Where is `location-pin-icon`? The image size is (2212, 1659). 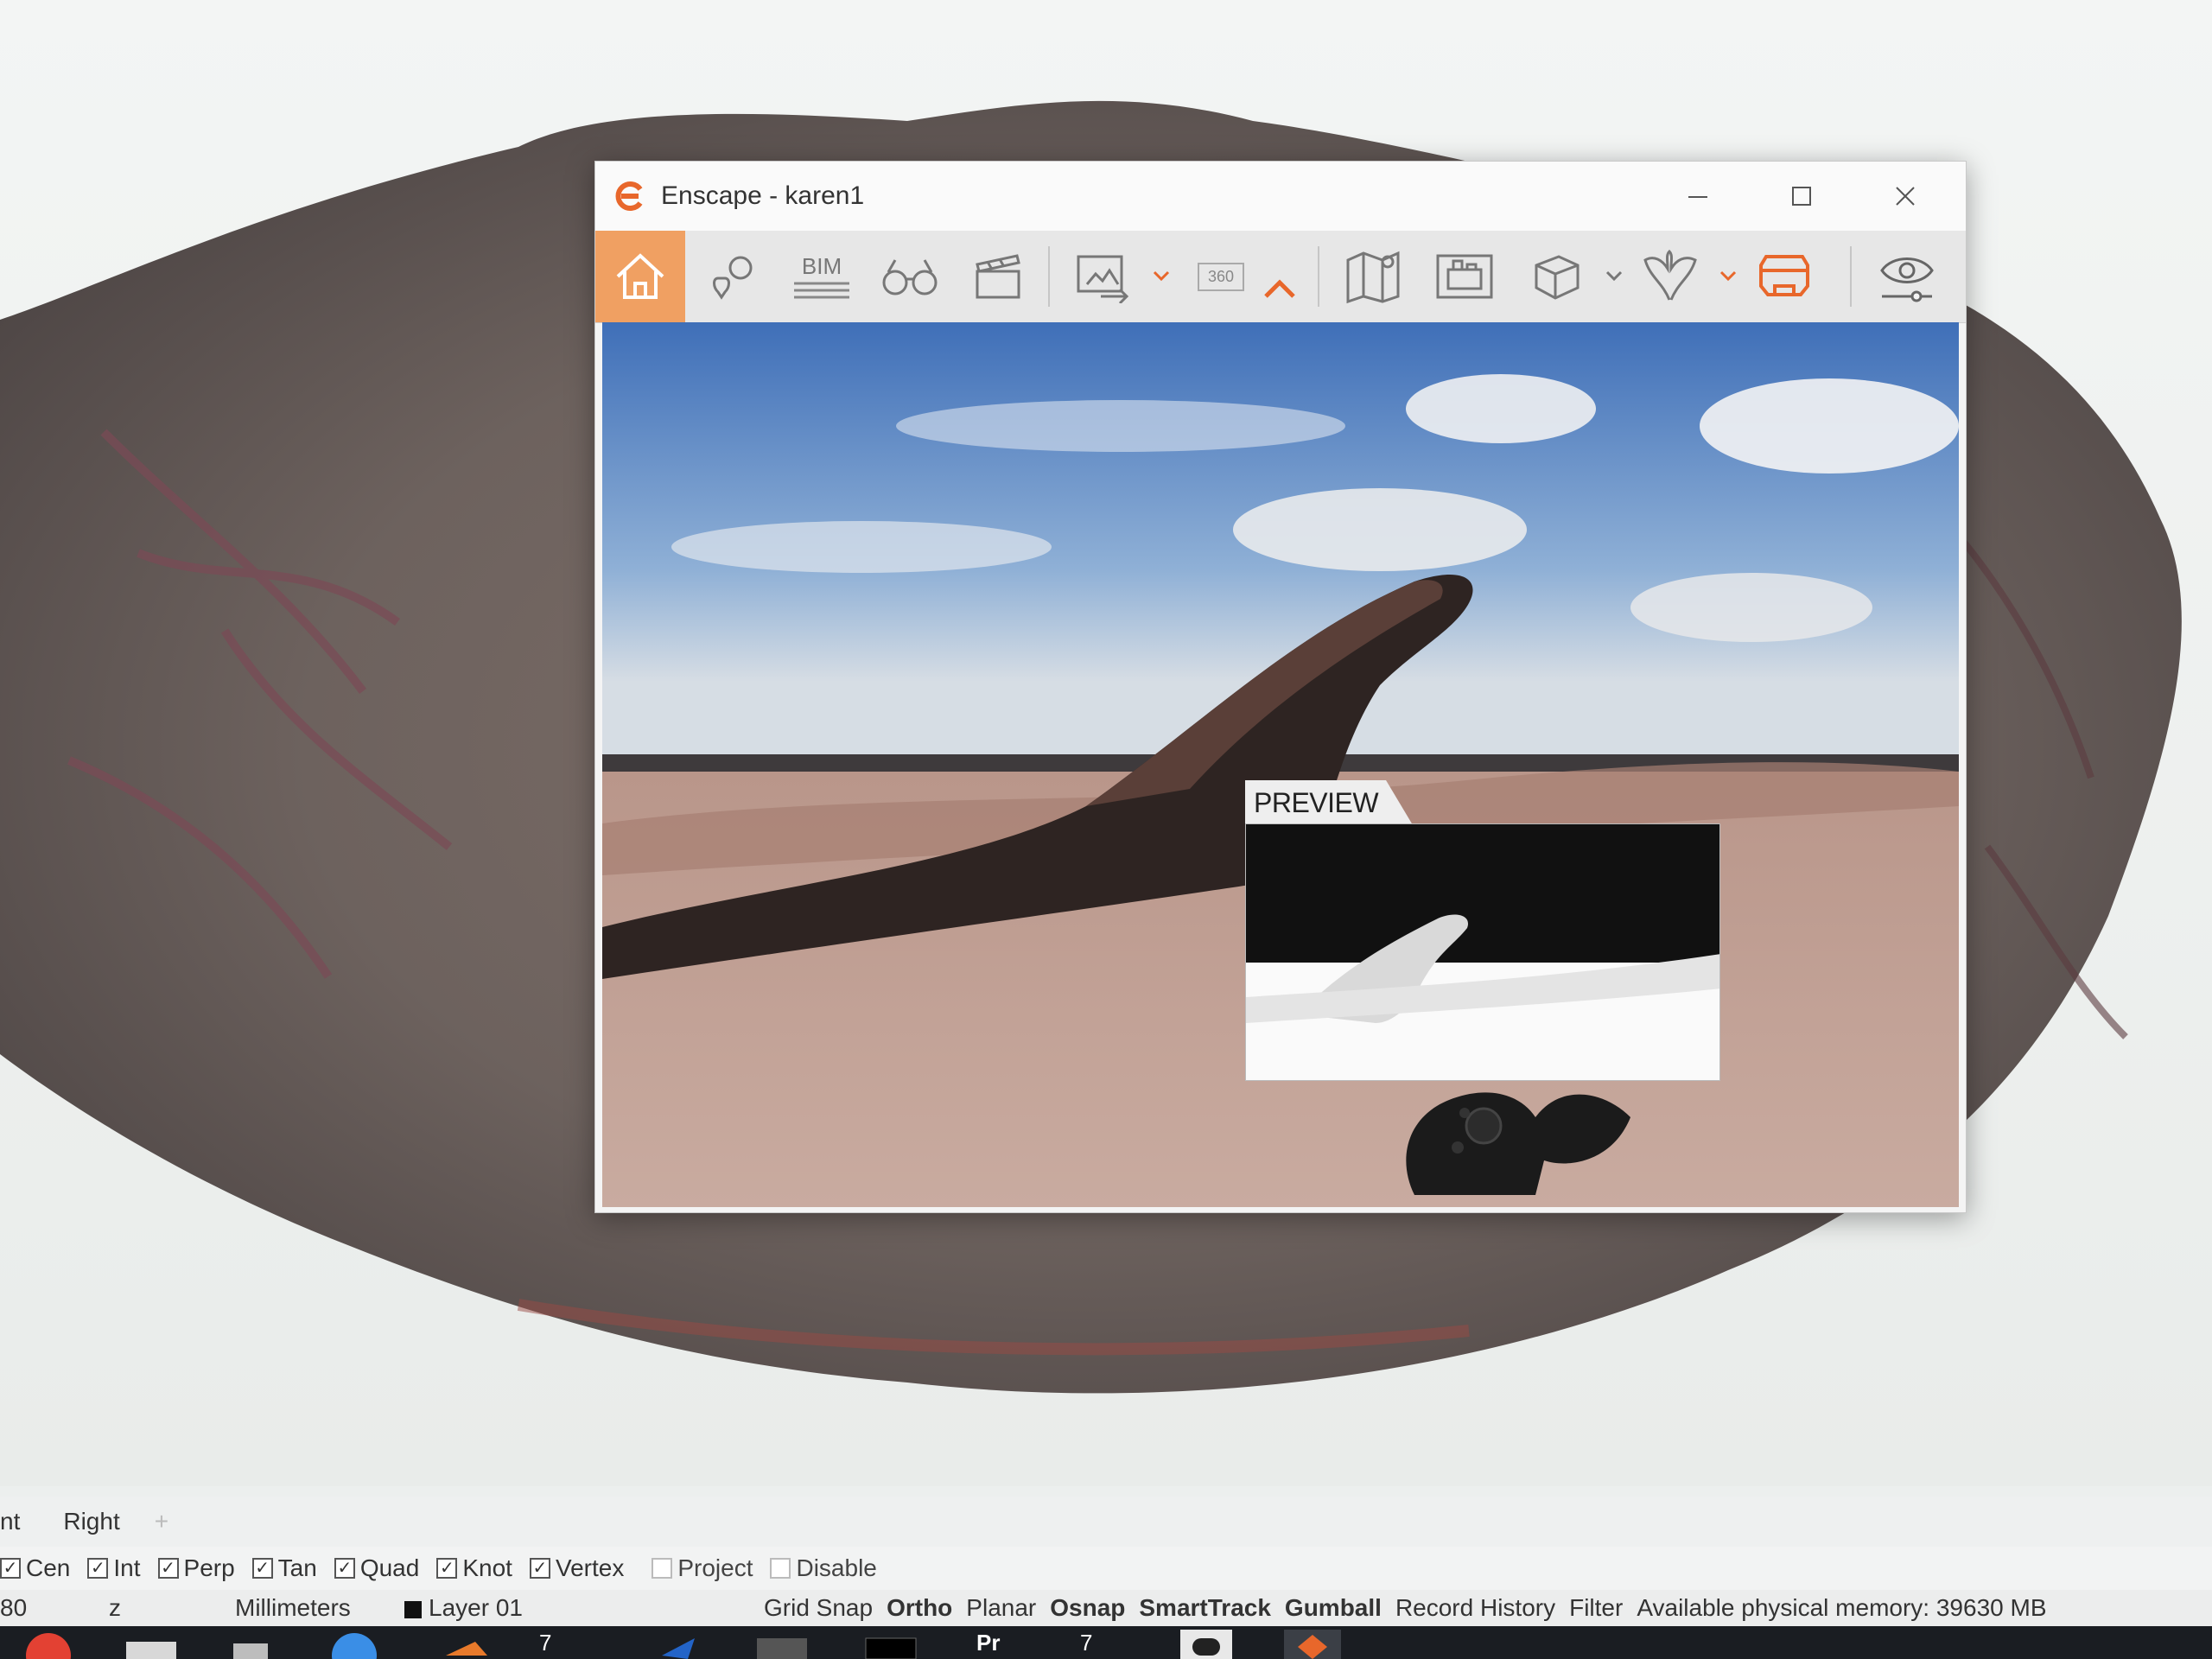 location-pin-icon is located at coordinates (733, 278).